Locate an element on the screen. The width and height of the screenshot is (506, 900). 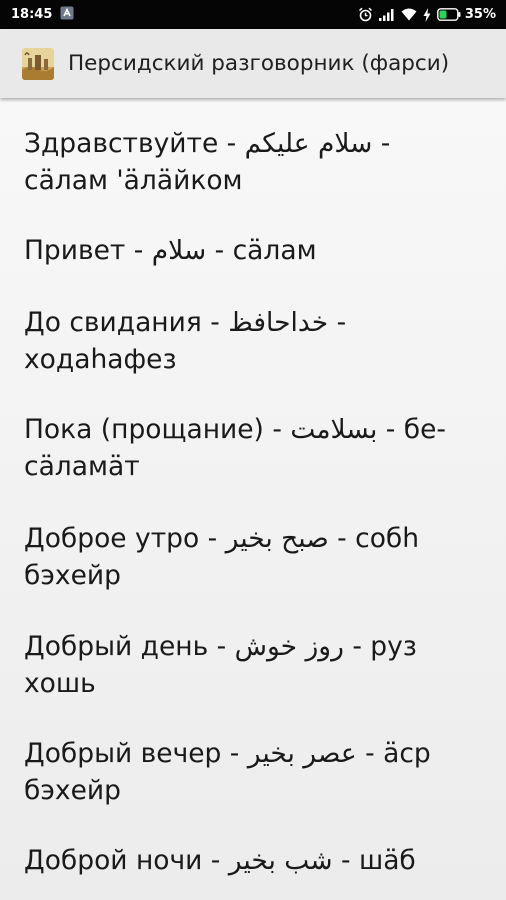
status-time: 18:45 is located at coordinates (32, 14).